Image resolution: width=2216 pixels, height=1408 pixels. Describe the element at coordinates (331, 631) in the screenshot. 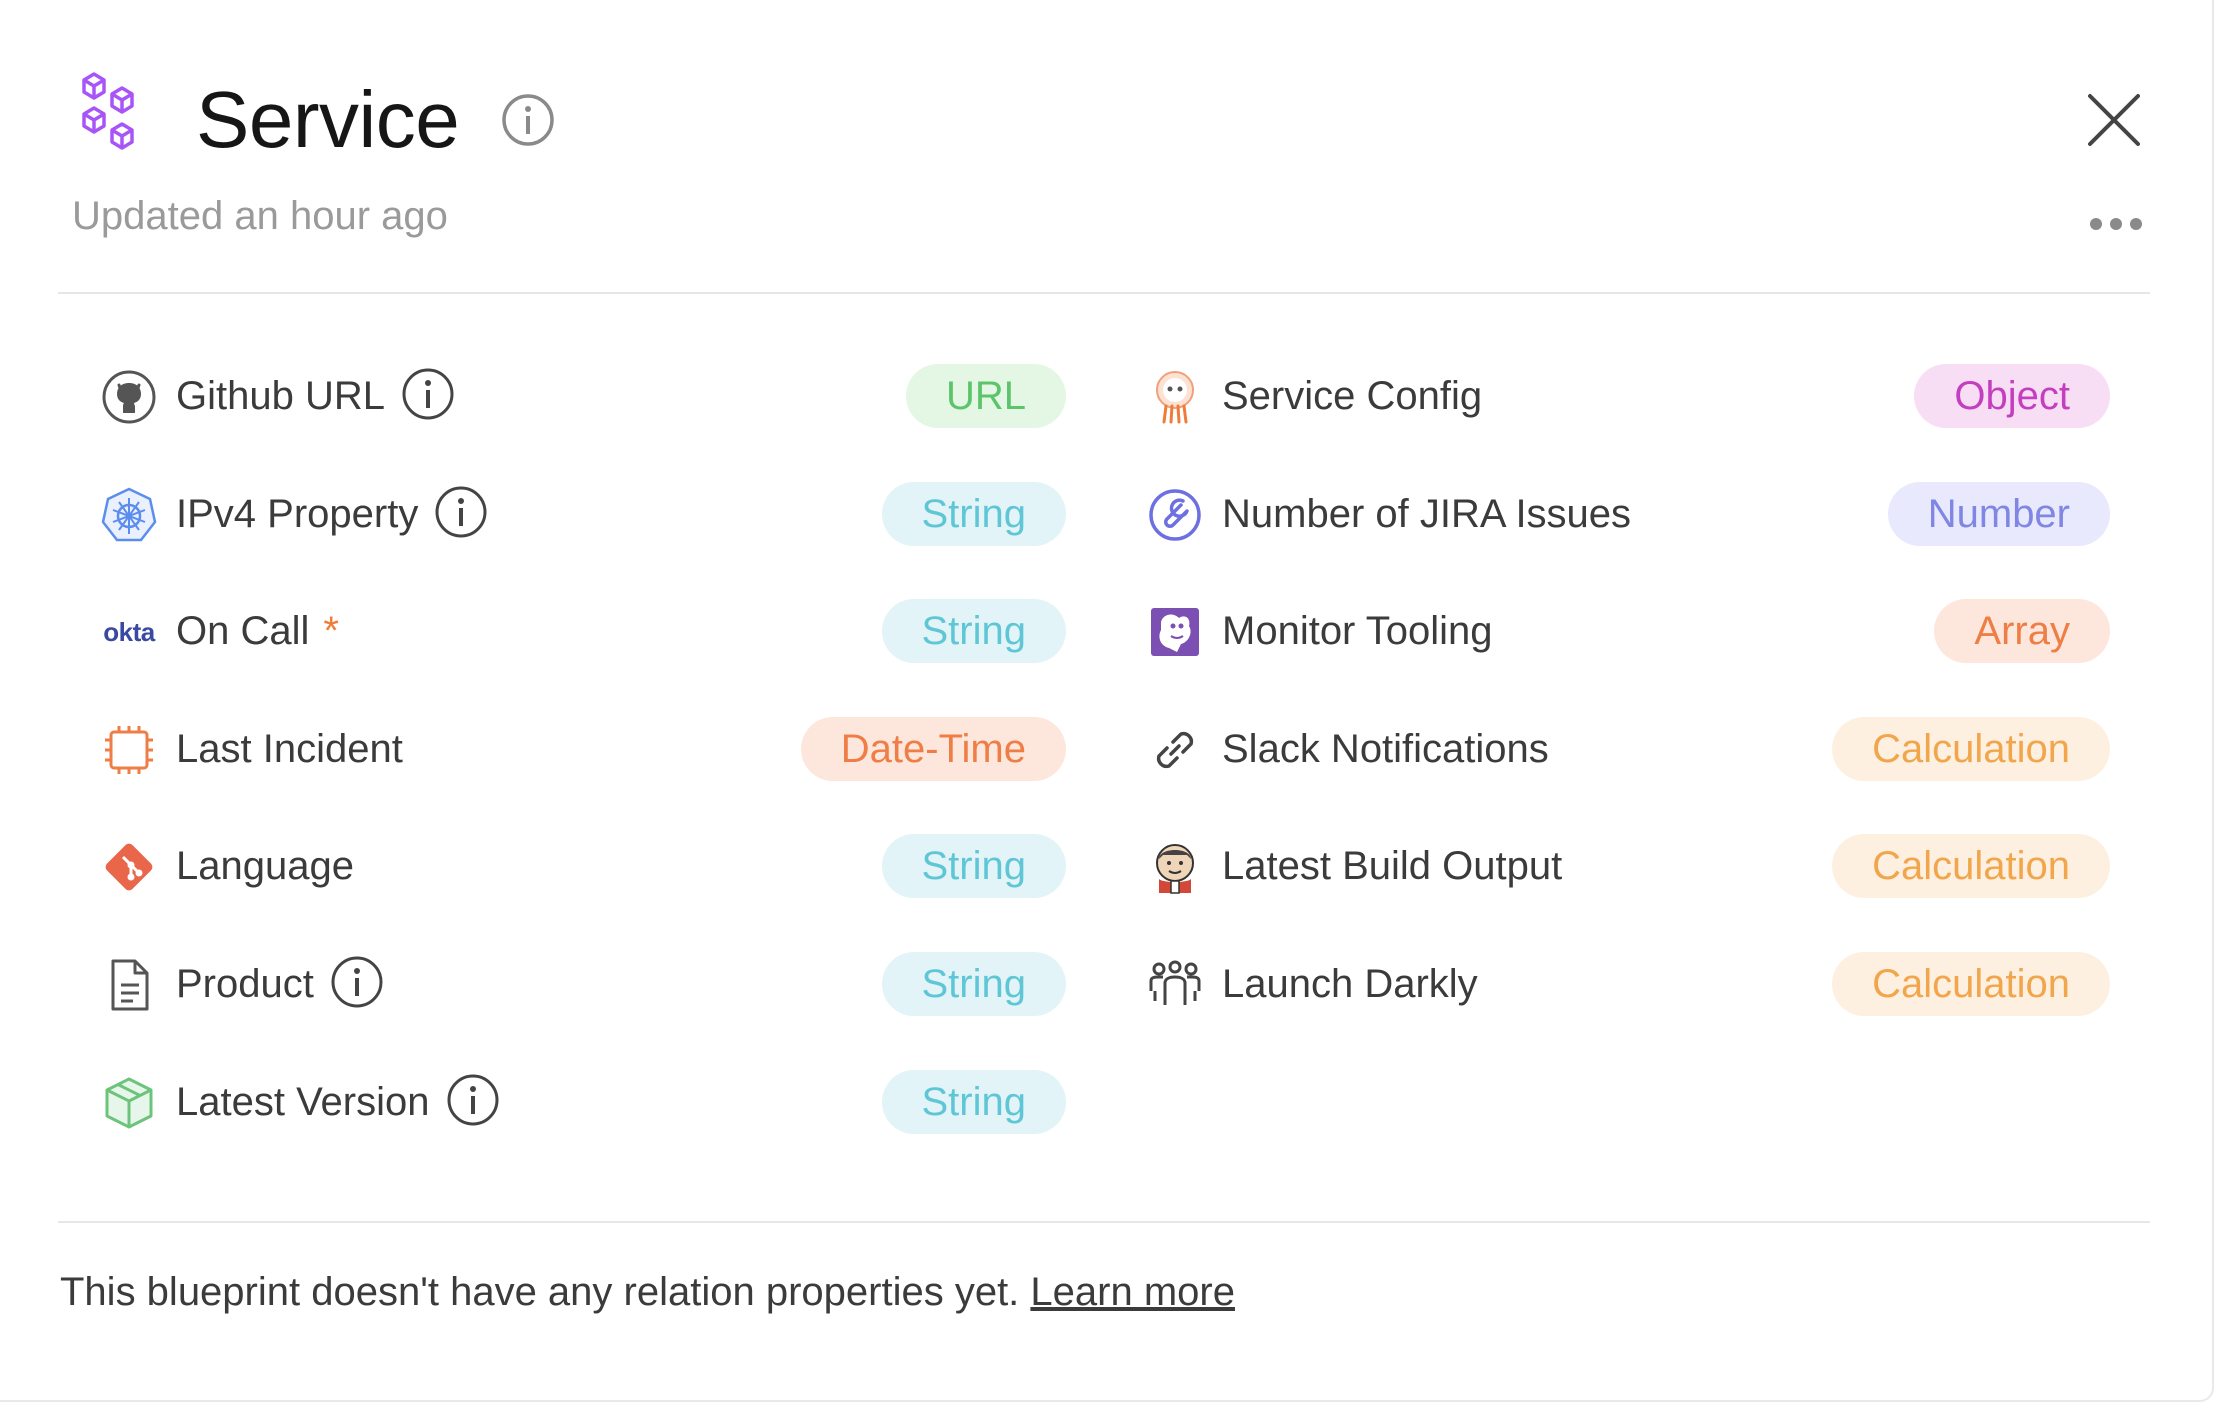

I see `required-marker: *` at that location.